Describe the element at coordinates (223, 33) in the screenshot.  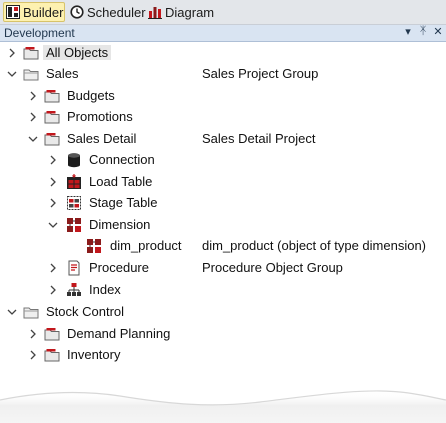
I see `panel-header: Development ▾ ᛡ ✕` at that location.